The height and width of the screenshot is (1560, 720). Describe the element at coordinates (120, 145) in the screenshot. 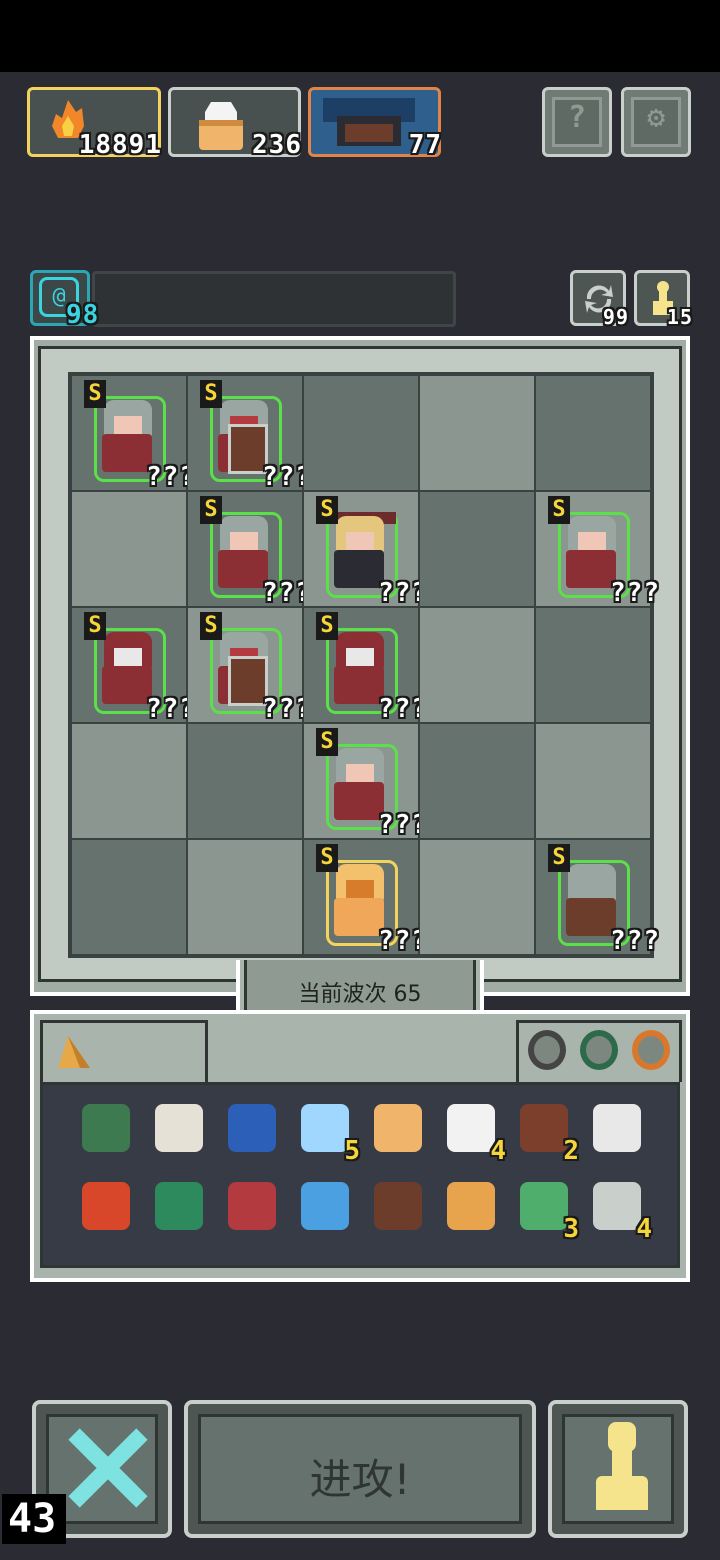

I see `fire-count: 18891` at that location.